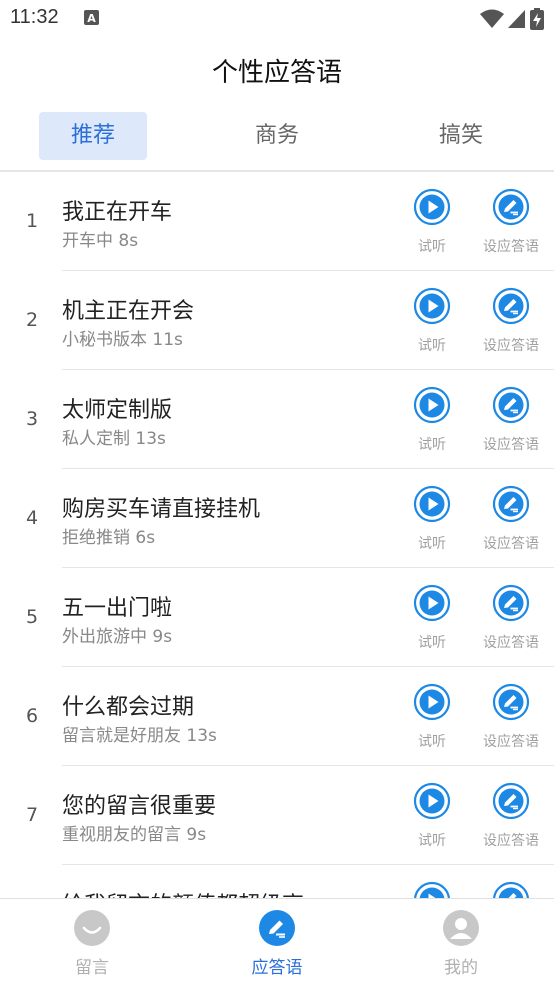 Image resolution: width=554 pixels, height=985 pixels. Describe the element at coordinates (117, 410) in the screenshot. I see `item-title: 太师定制版` at that location.